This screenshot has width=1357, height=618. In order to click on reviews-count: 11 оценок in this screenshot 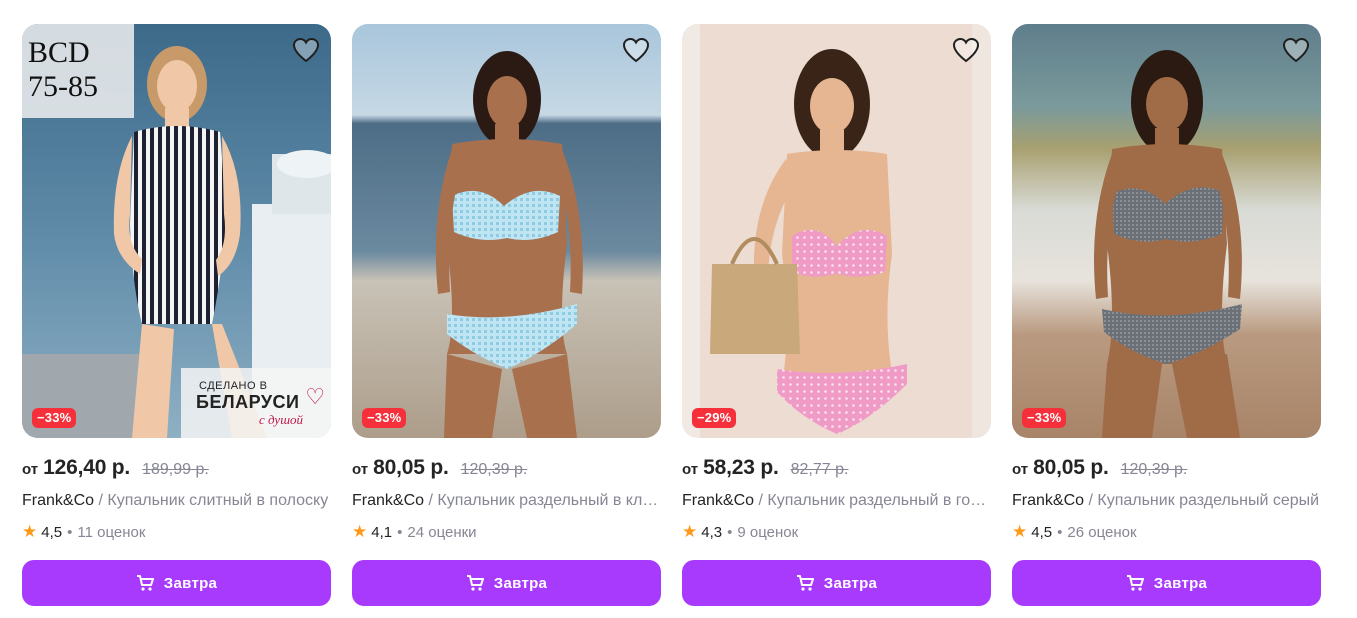, I will do `click(111, 532)`.